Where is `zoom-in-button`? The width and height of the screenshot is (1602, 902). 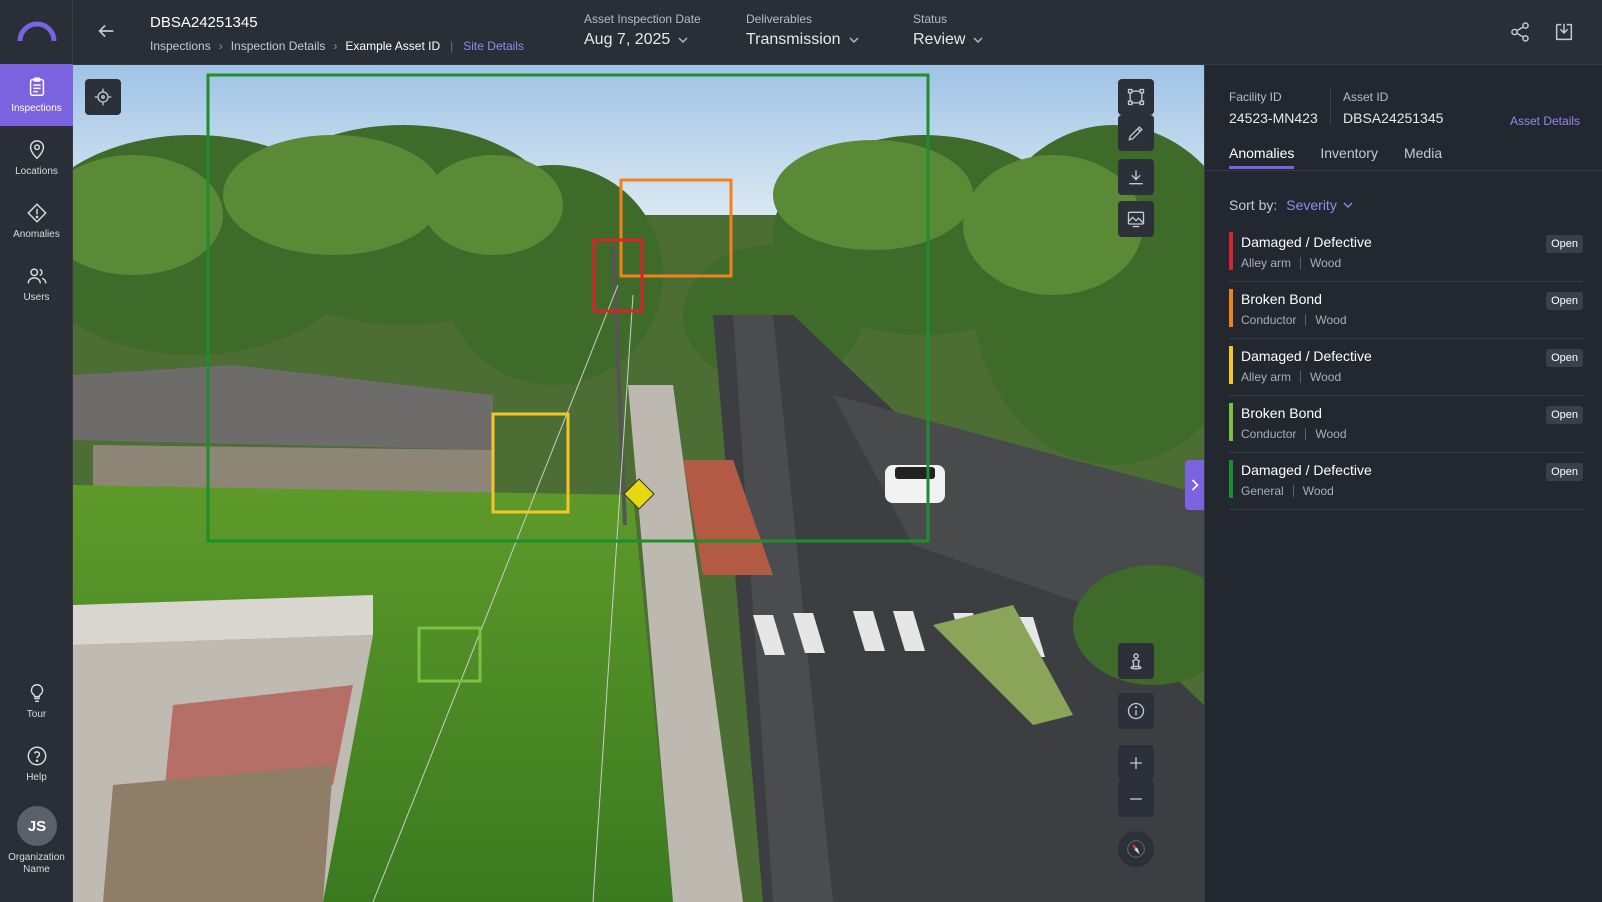
zoom-in-button is located at coordinates (1136, 763).